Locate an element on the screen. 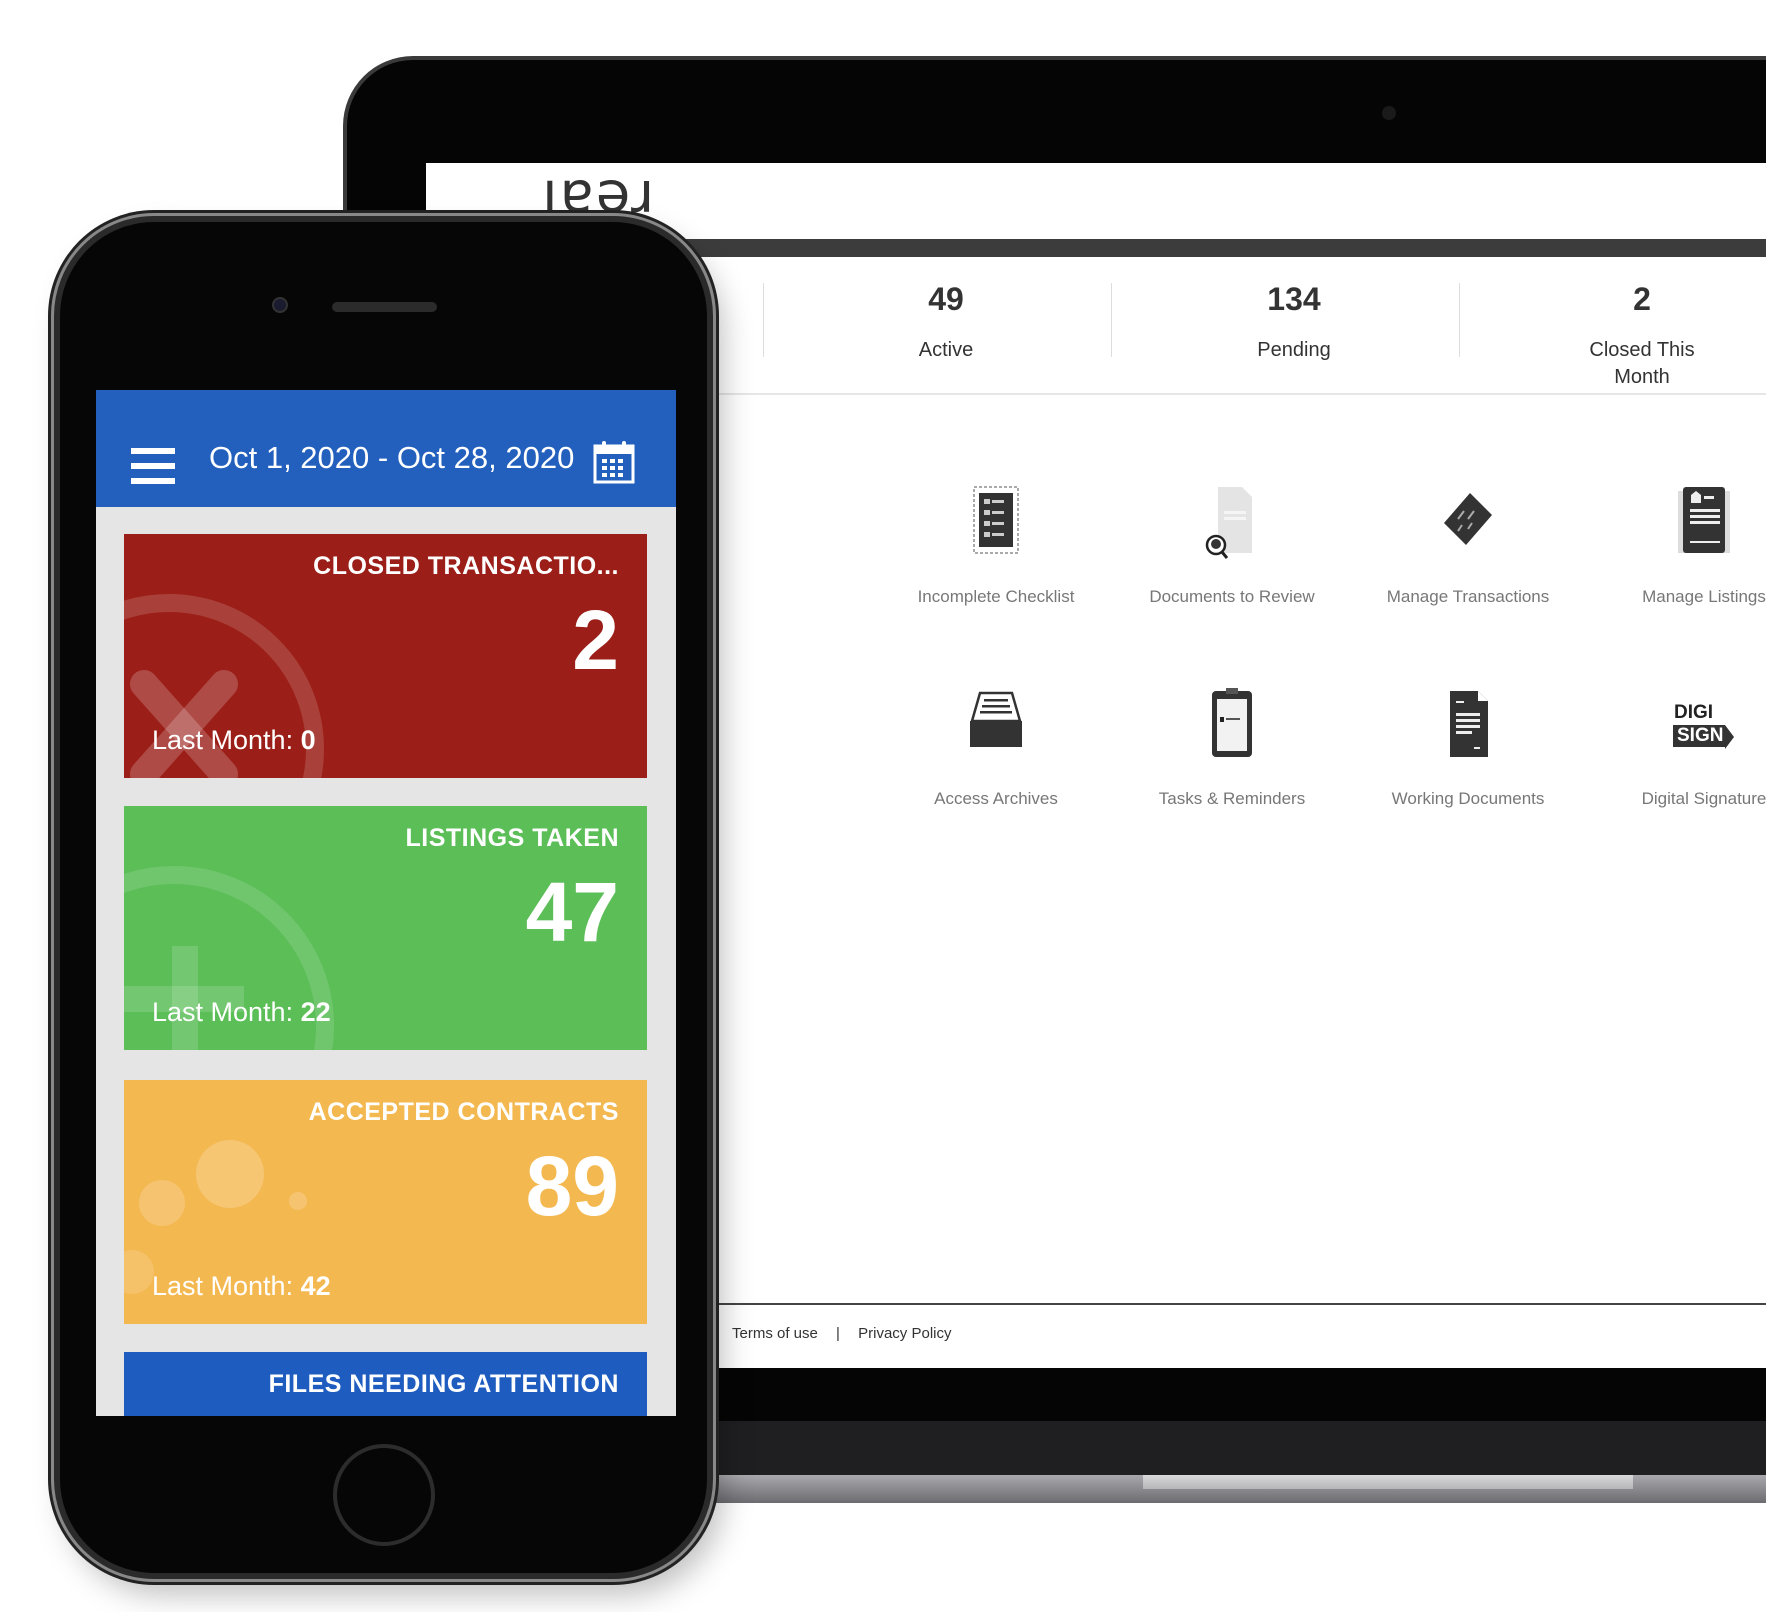 This screenshot has width=1766, height=1612. tile-label: Tasks & Reminders is located at coordinates (1232, 798).